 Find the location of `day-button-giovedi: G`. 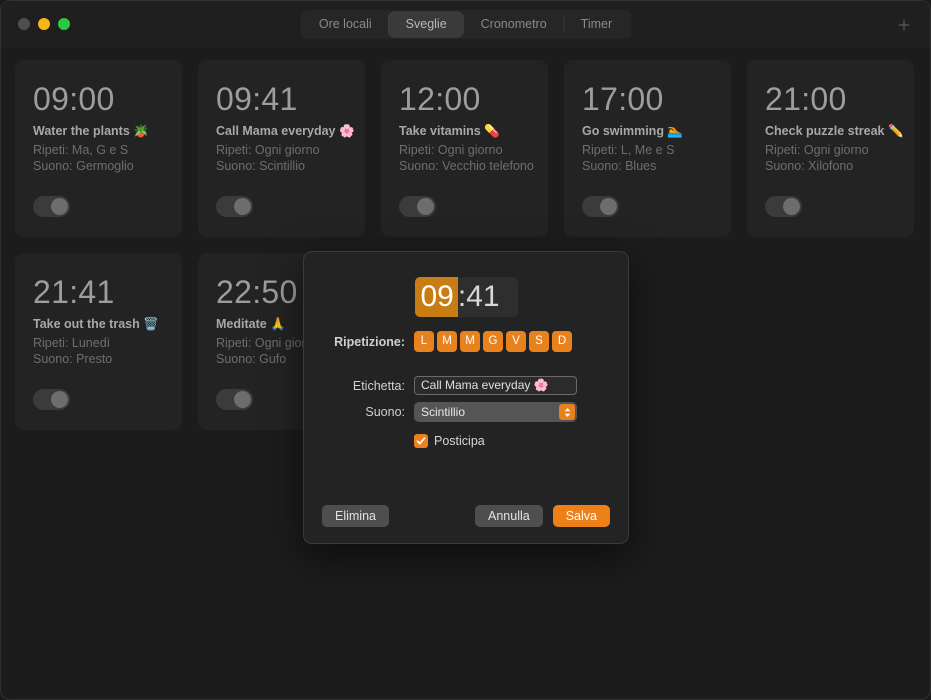

day-button-giovedi: G is located at coordinates (493, 341).